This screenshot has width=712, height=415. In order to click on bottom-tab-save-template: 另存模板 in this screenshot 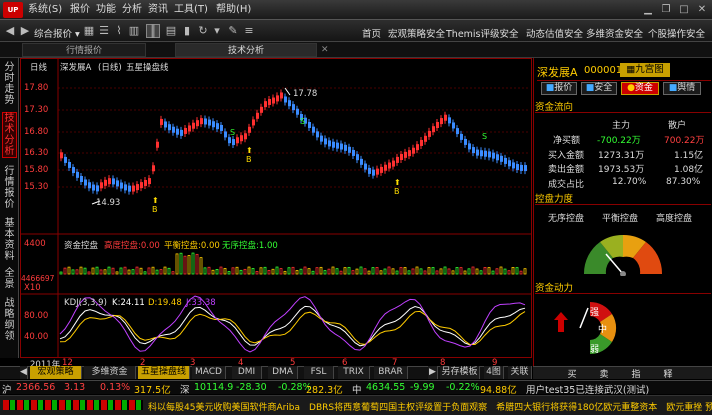, I will do `click(460, 372)`.